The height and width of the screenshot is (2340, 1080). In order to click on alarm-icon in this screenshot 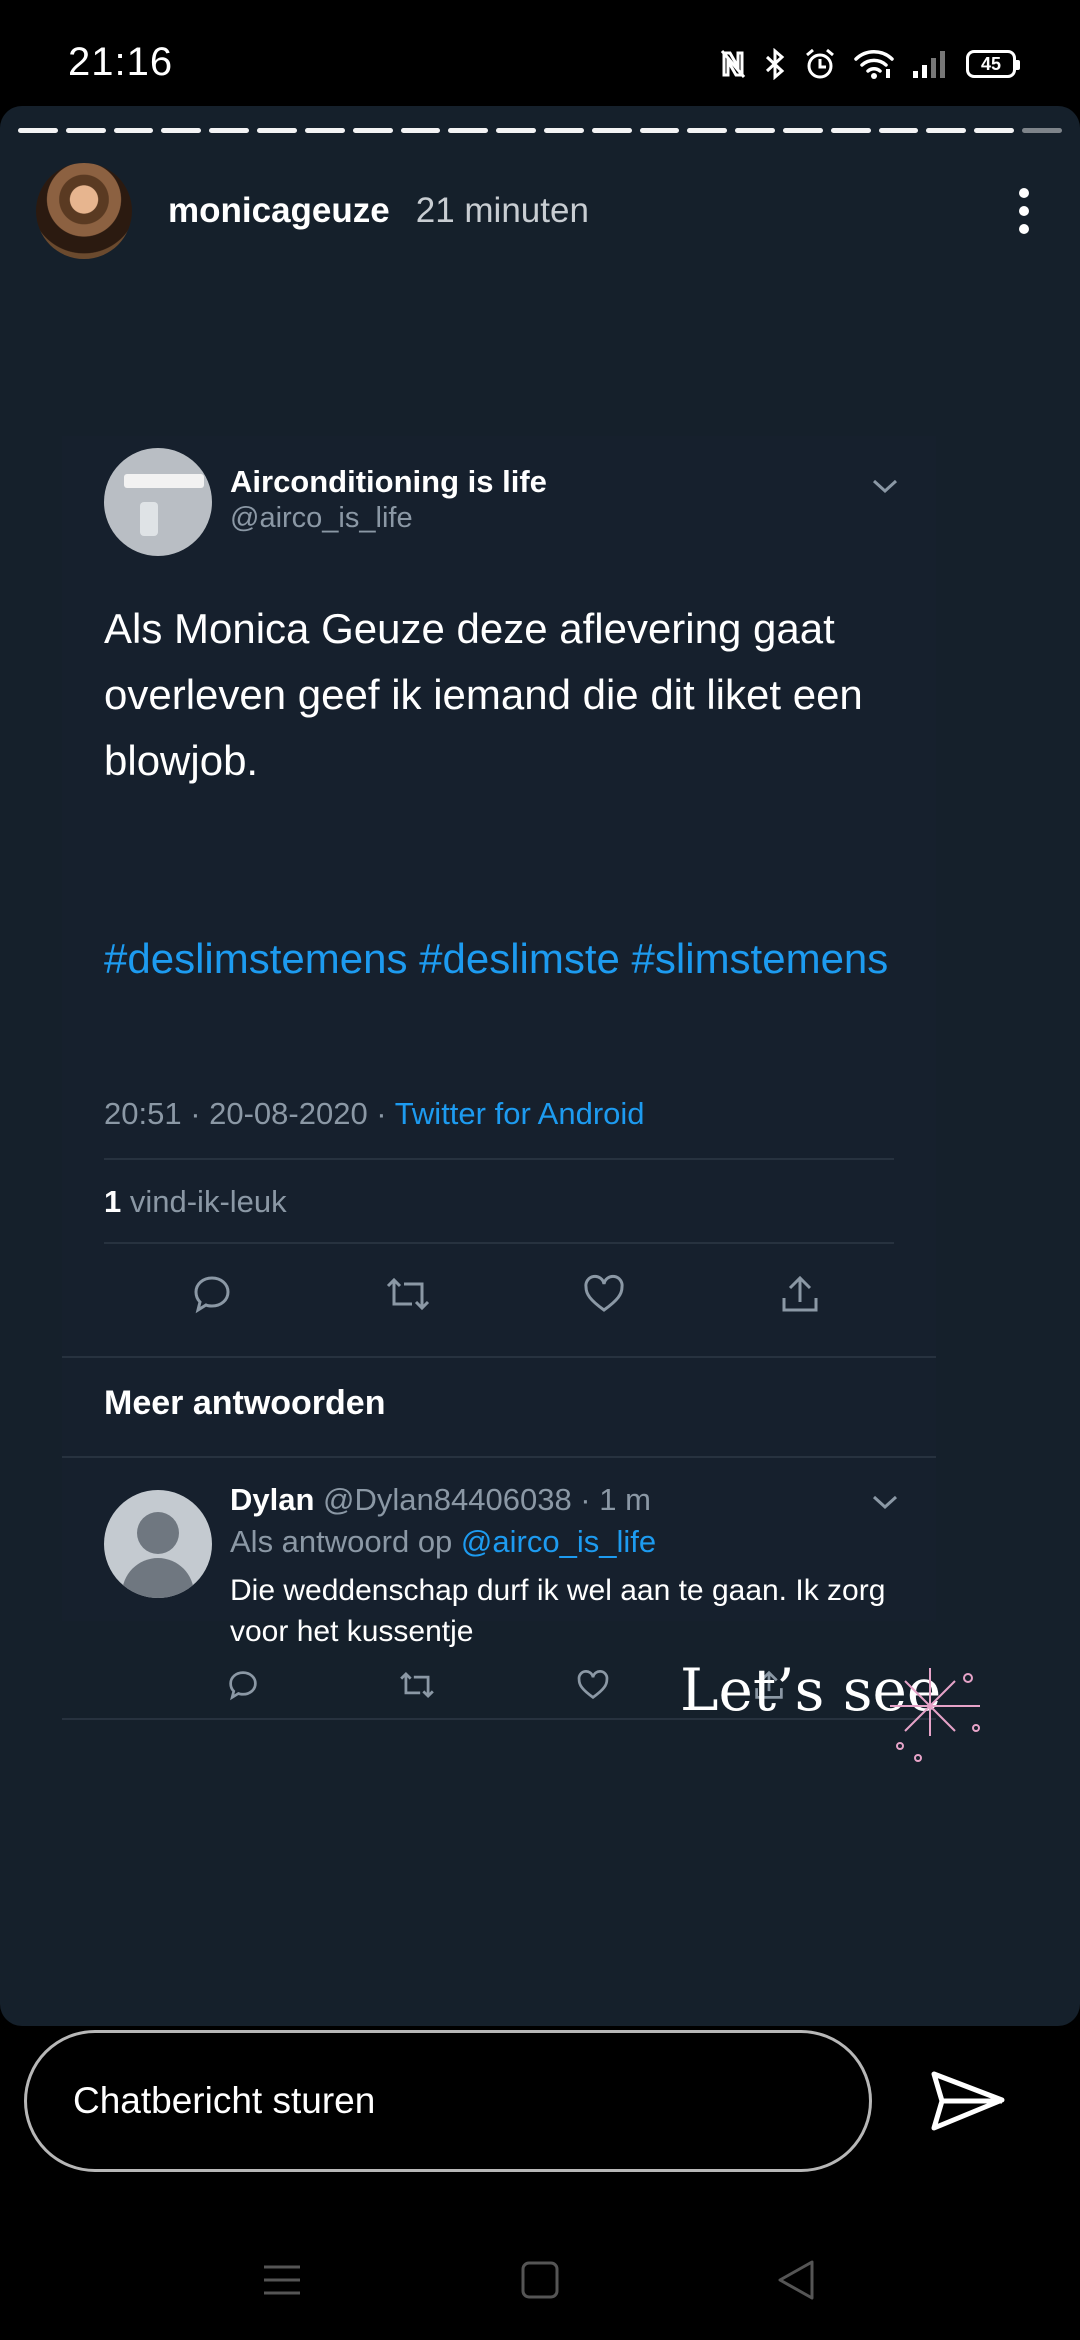, I will do `click(820, 63)`.